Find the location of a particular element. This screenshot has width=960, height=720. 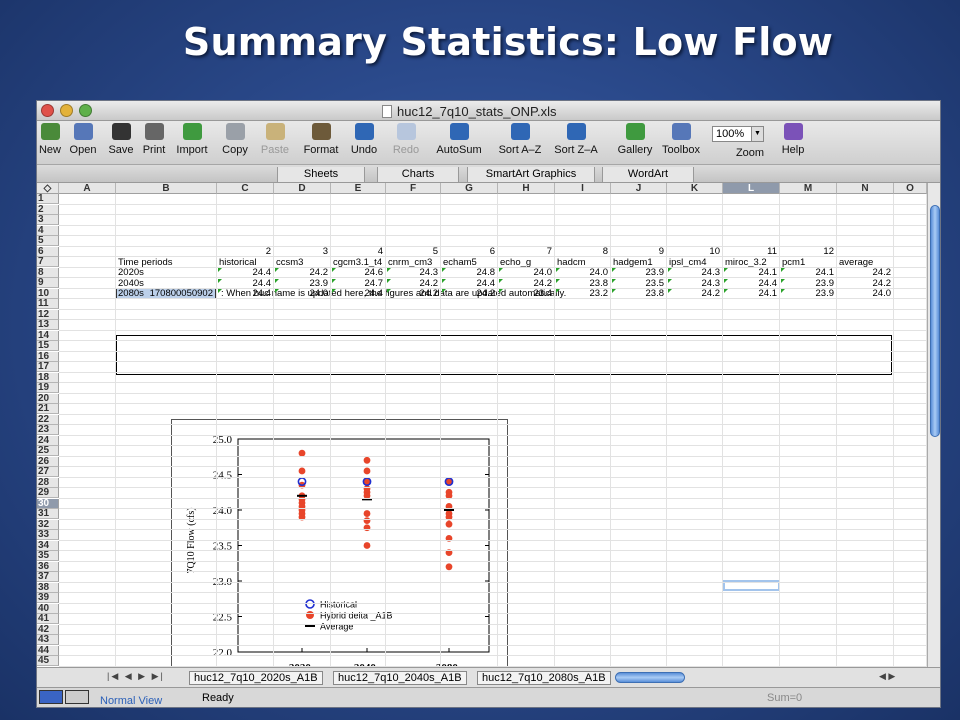

row-header-14: 14 is located at coordinates (48, 335).